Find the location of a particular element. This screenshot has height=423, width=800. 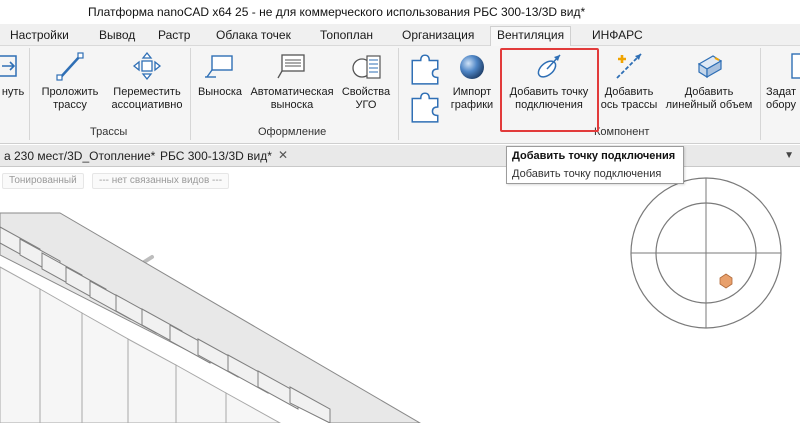

tab-ventilation: Вентиляция is located at coordinates (531, 36).